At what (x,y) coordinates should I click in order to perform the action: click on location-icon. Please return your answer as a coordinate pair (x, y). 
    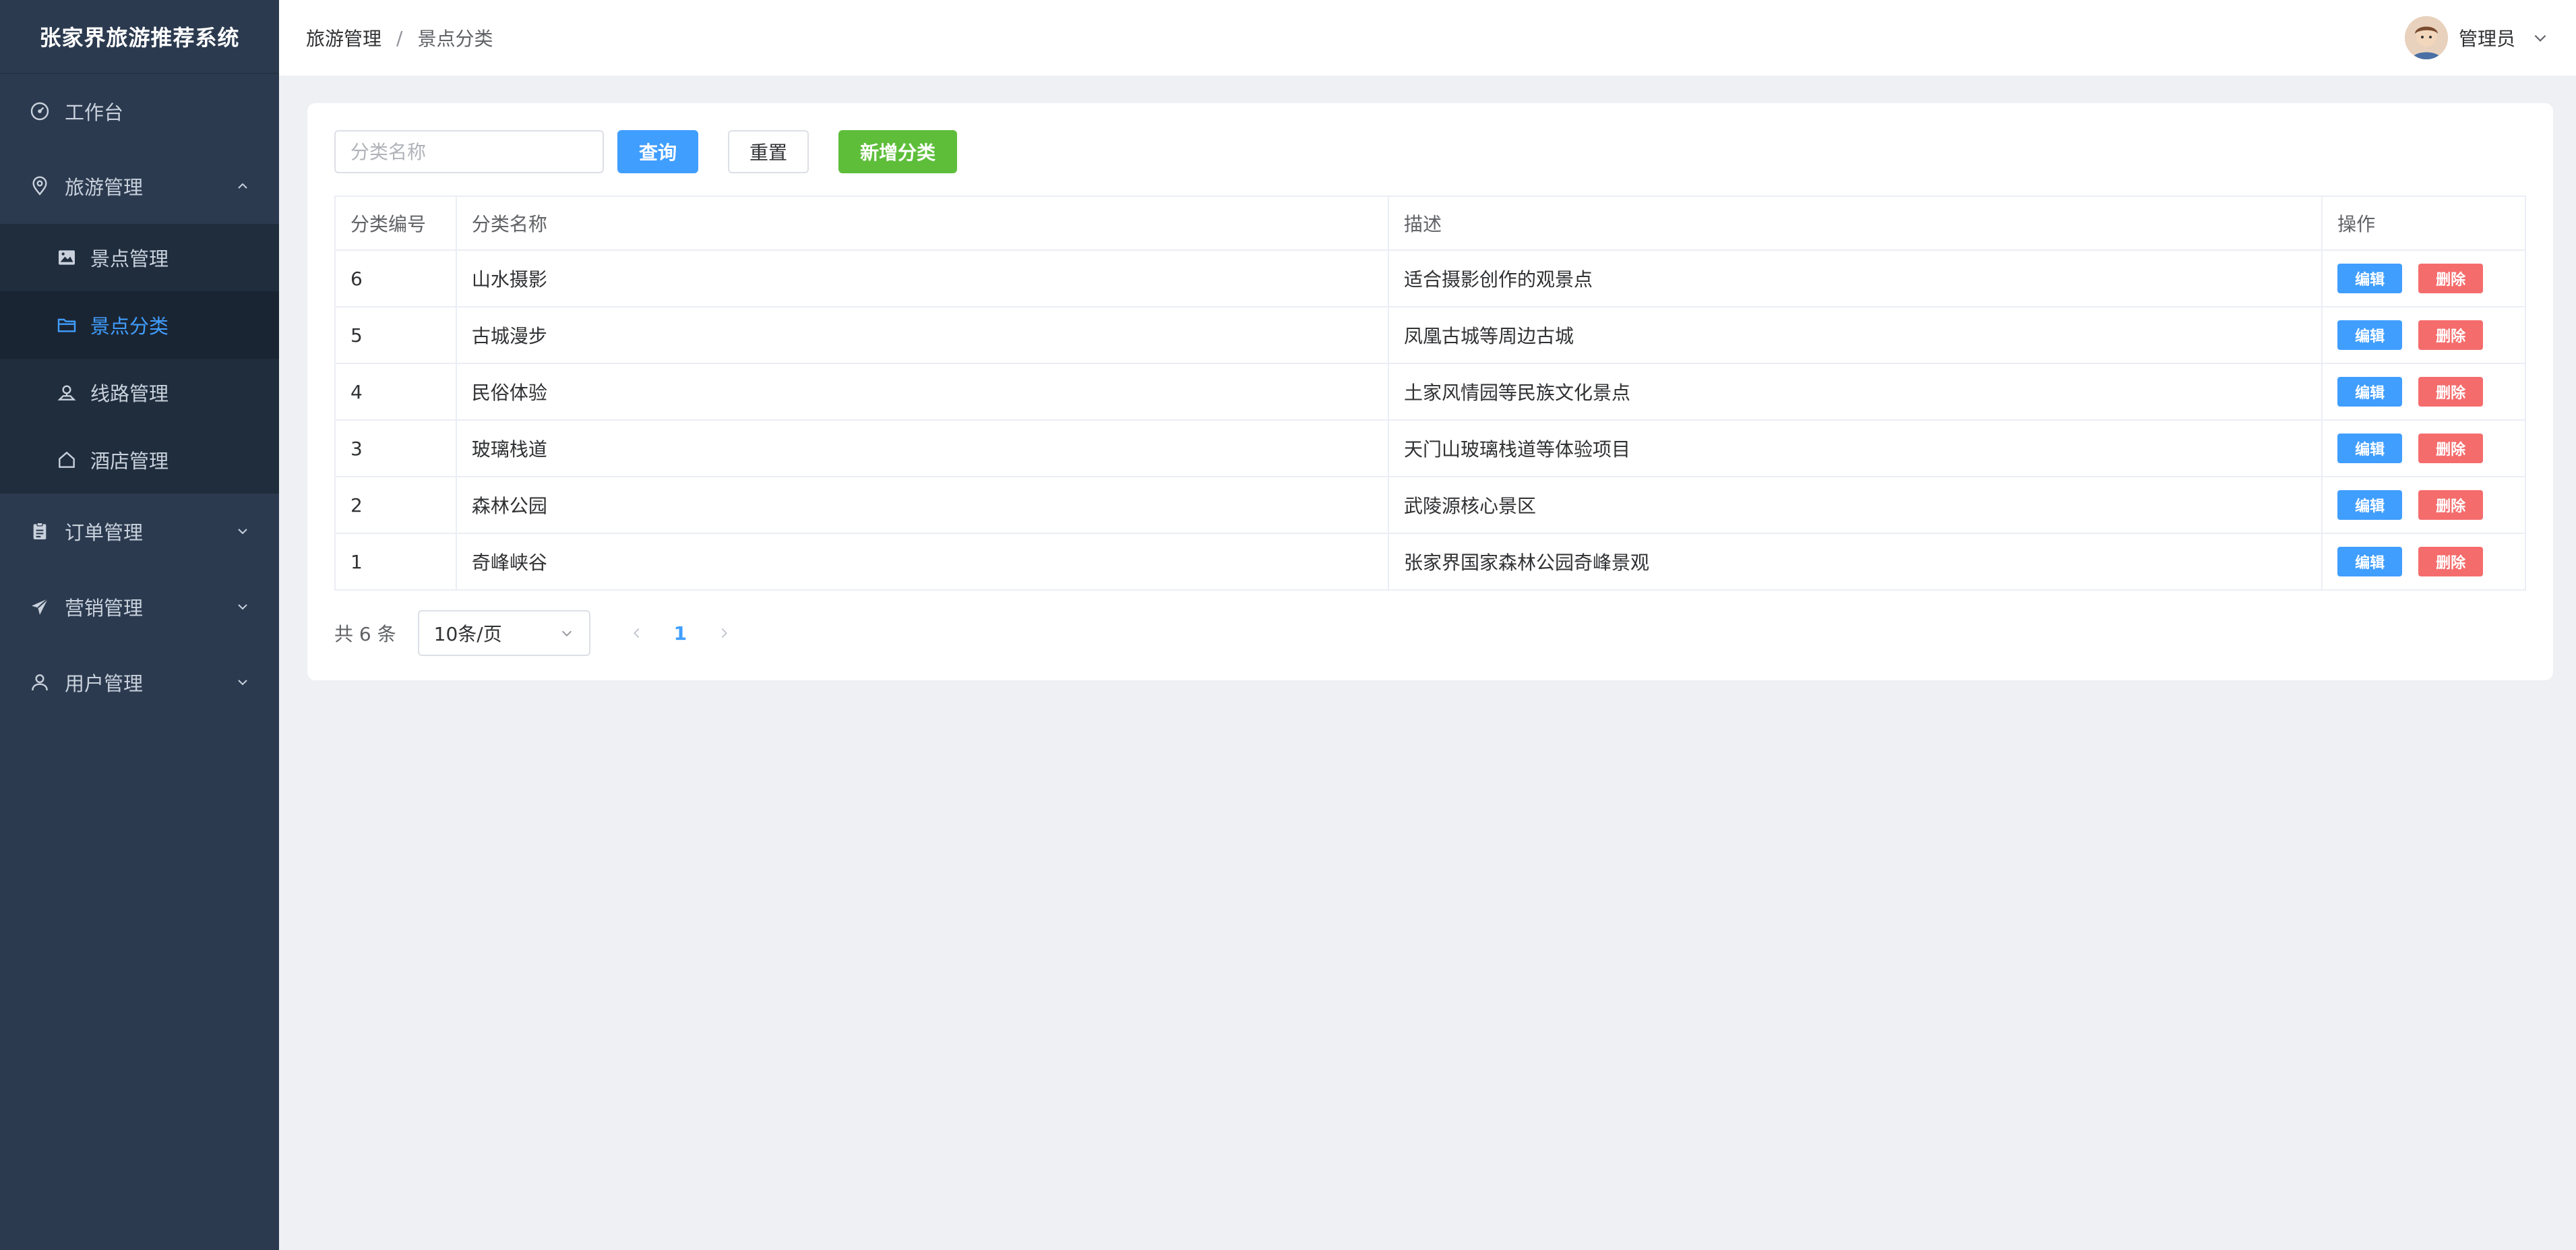
    Looking at the image, I should click on (40, 186).